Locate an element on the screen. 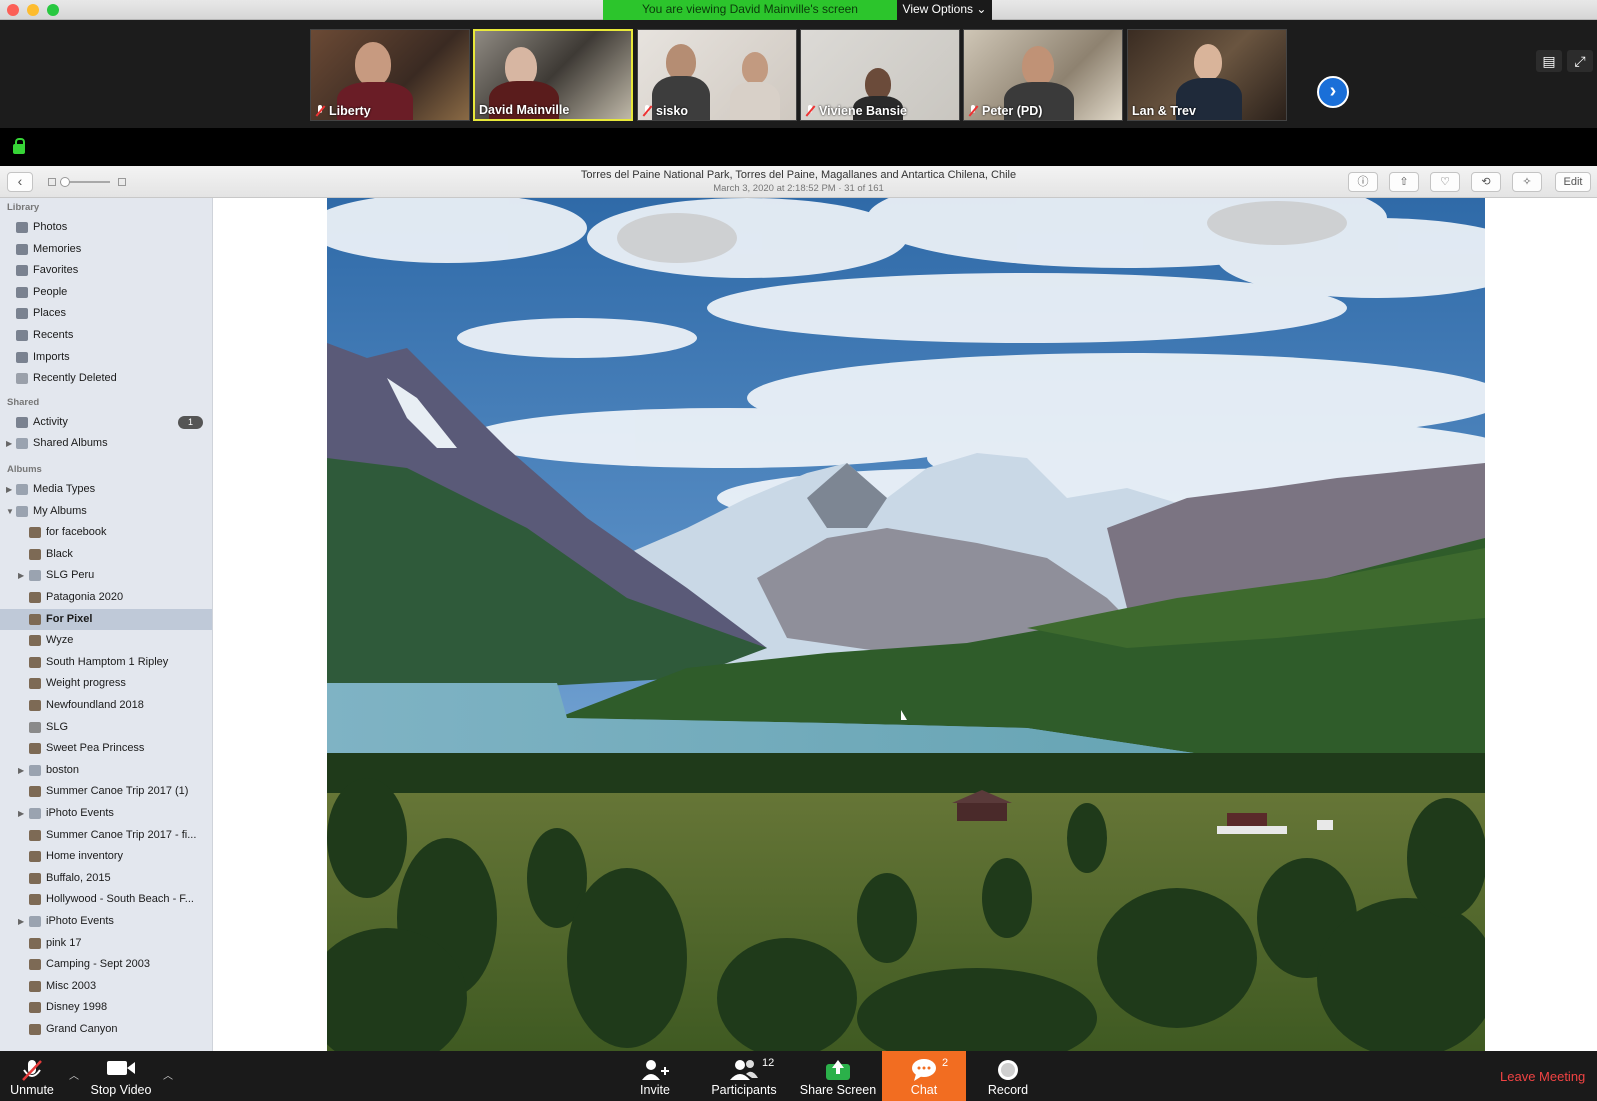  participant-name-text: Peter (PD) is located at coordinates (1012, 111).